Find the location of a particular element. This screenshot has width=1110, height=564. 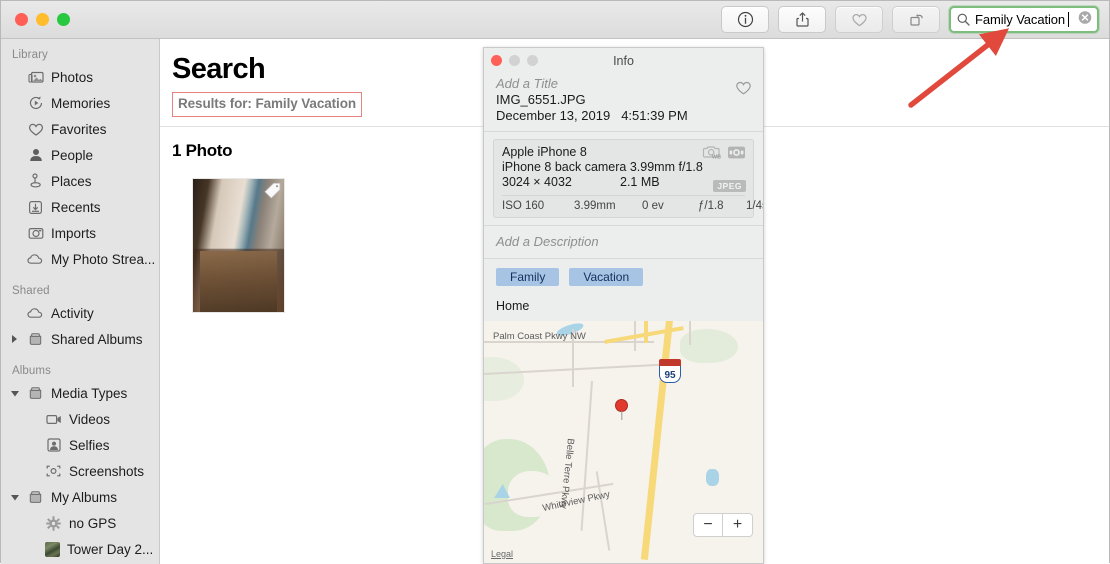

info-button is located at coordinates (745, 19).